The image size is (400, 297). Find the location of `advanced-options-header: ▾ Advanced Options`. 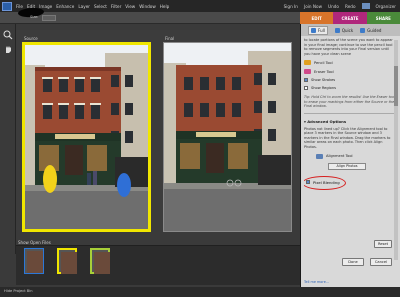

advanced-options-header: ▾ Advanced Options is located at coordinates (350, 121).